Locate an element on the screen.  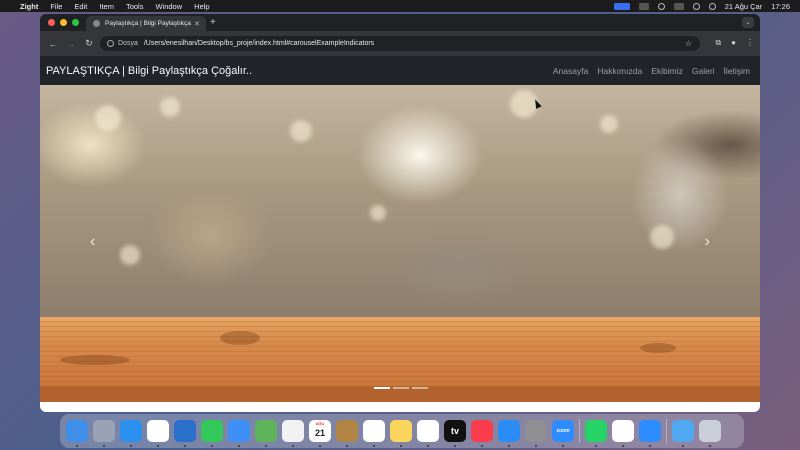
notes-icon is located at coordinates (401, 433).